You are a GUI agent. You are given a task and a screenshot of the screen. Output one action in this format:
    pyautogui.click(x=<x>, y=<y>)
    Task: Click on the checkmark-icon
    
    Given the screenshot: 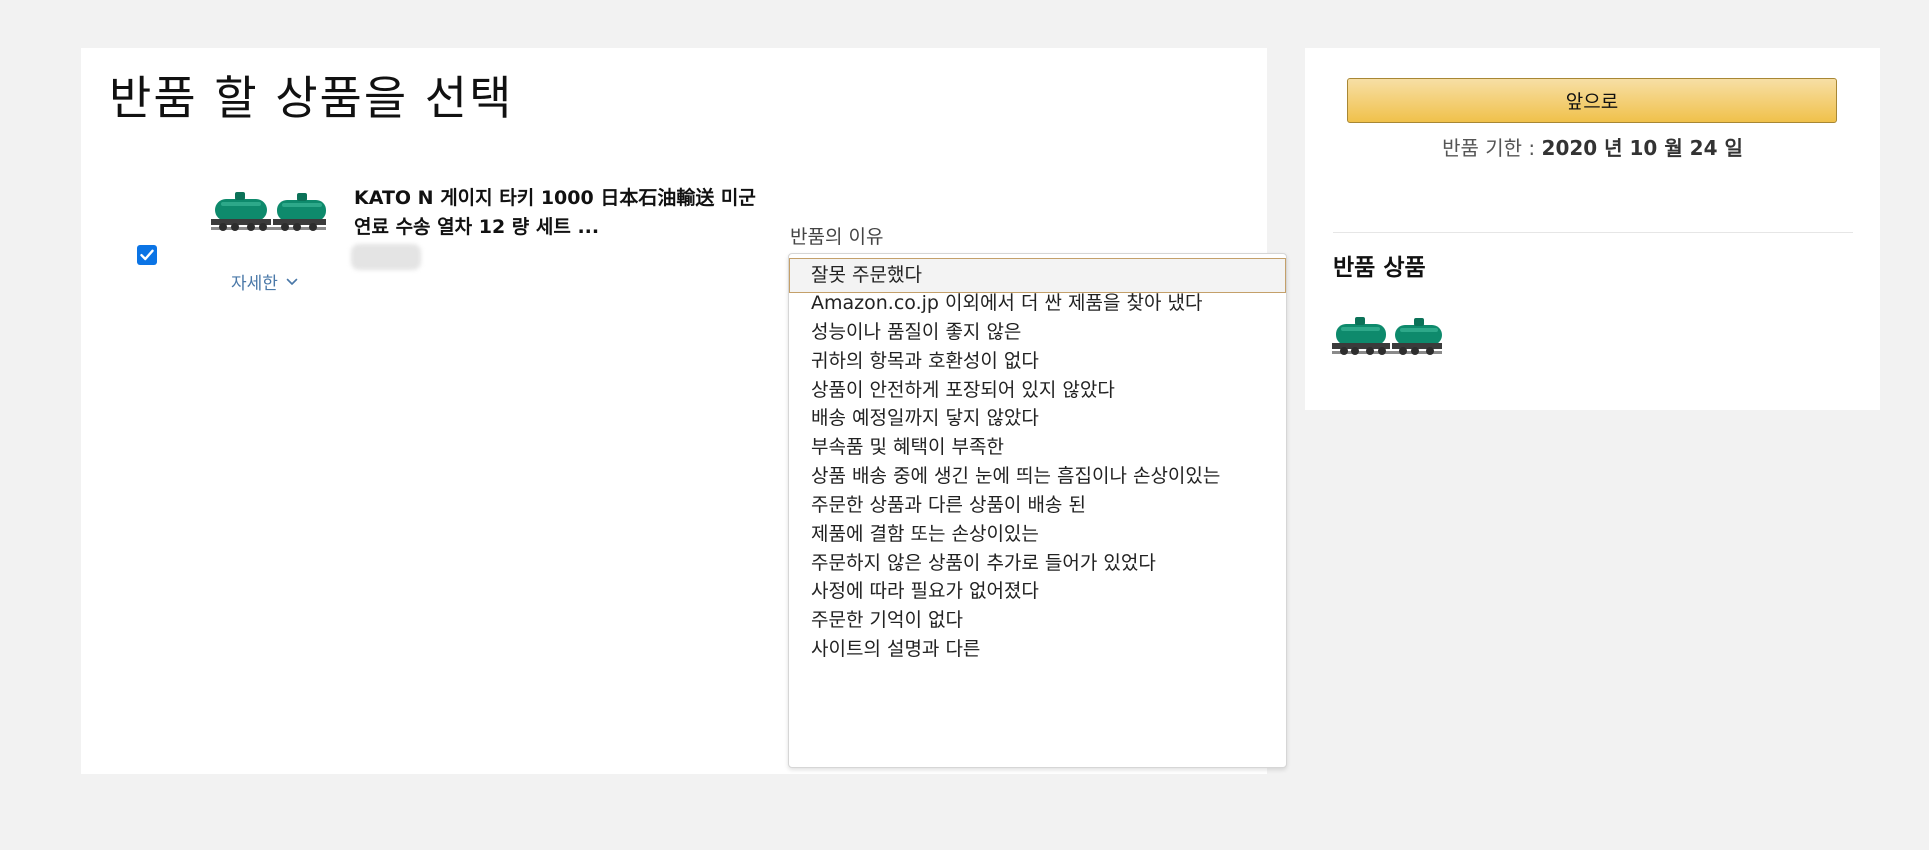 What is the action you would take?
    pyautogui.click(x=147, y=255)
    